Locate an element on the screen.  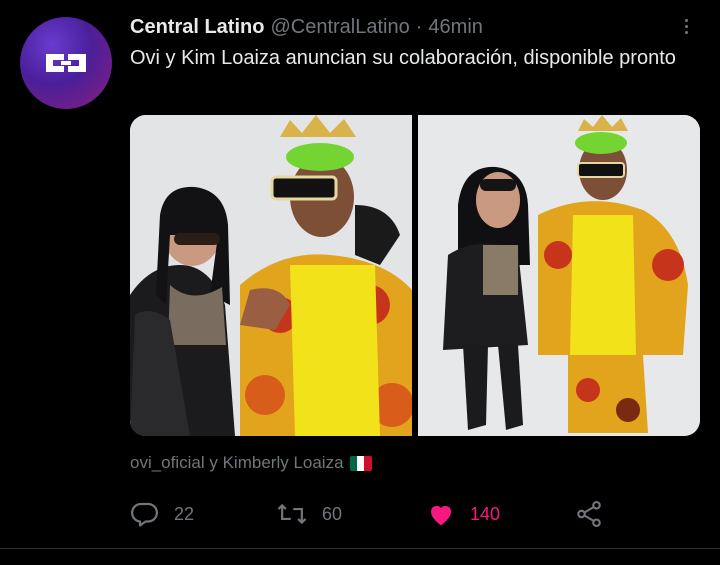
share-icon is located at coordinates (589, 514).